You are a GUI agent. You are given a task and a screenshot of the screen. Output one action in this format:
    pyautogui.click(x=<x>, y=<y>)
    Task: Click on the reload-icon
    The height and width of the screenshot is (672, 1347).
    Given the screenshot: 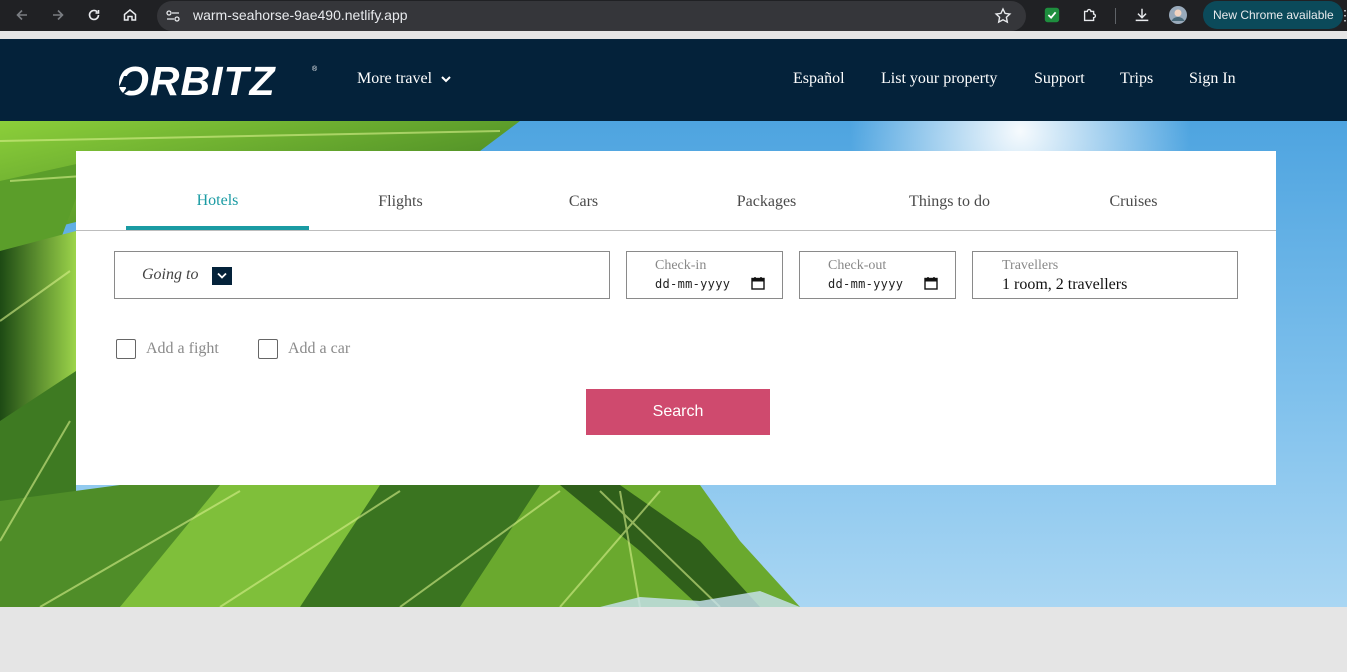 What is the action you would take?
    pyautogui.click(x=94, y=15)
    